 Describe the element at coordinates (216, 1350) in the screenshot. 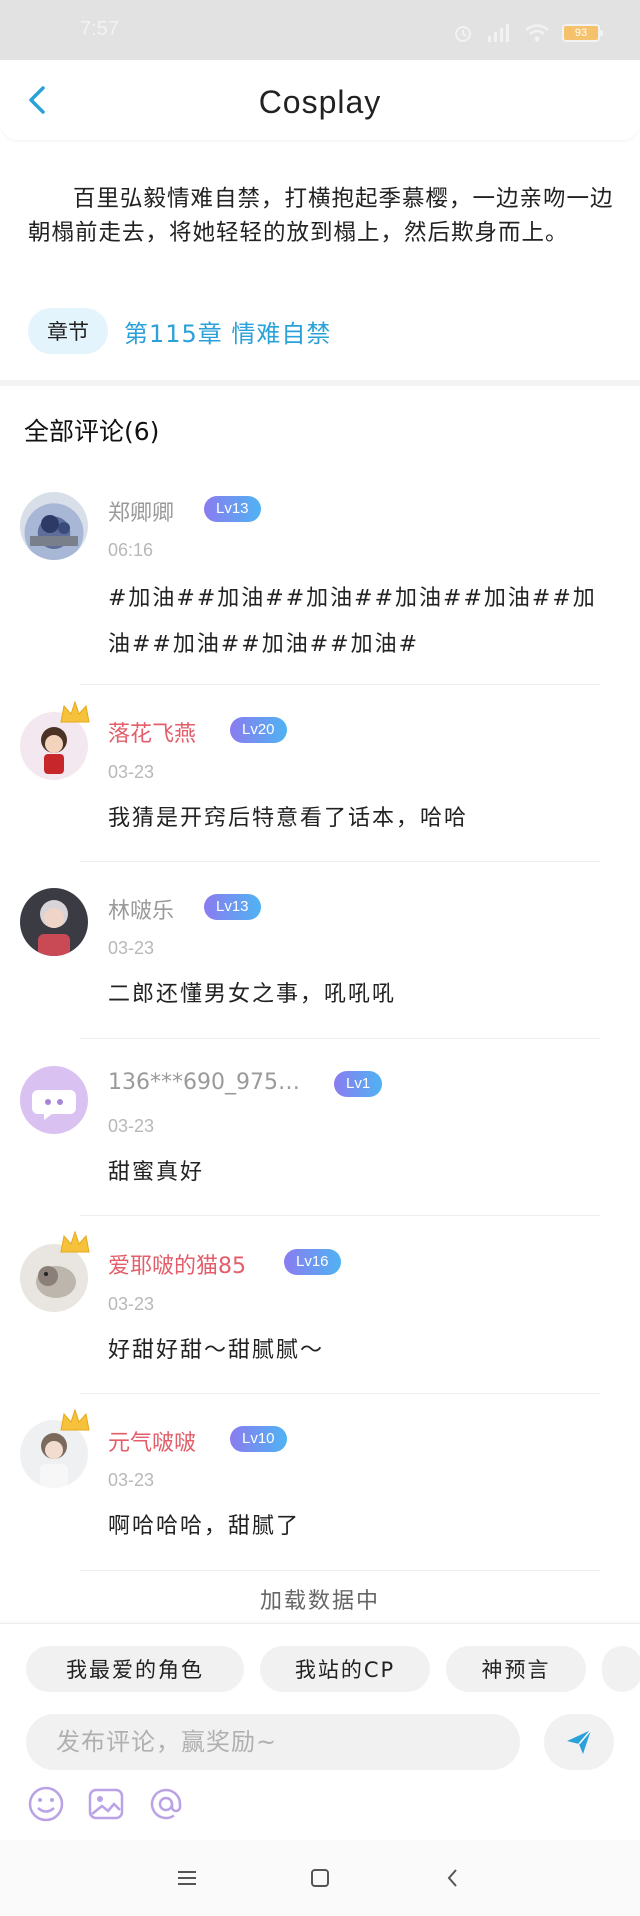

I see `comment-text: 好甜好甜～甜腻腻～` at that location.